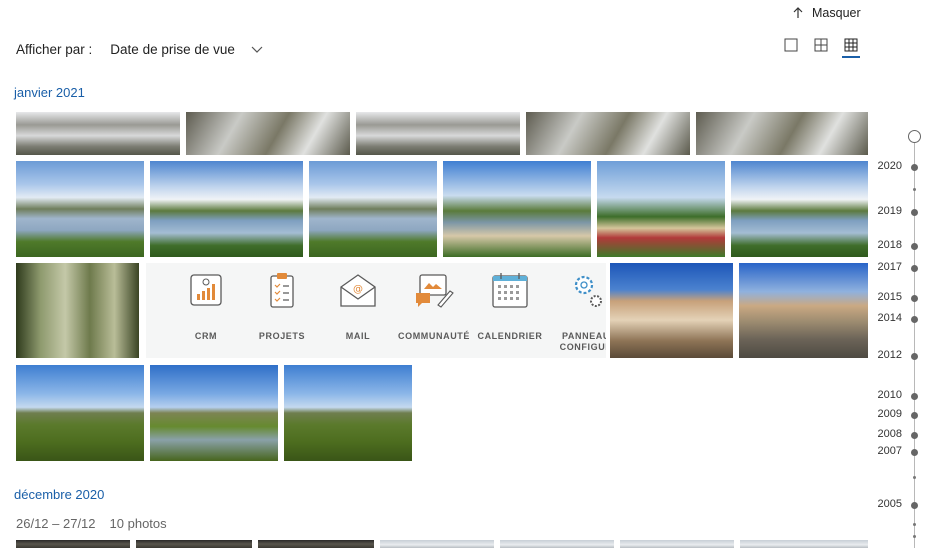 The image size is (926, 548). Describe the element at coordinates (914, 136) in the screenshot. I see `timeline-handle` at that location.